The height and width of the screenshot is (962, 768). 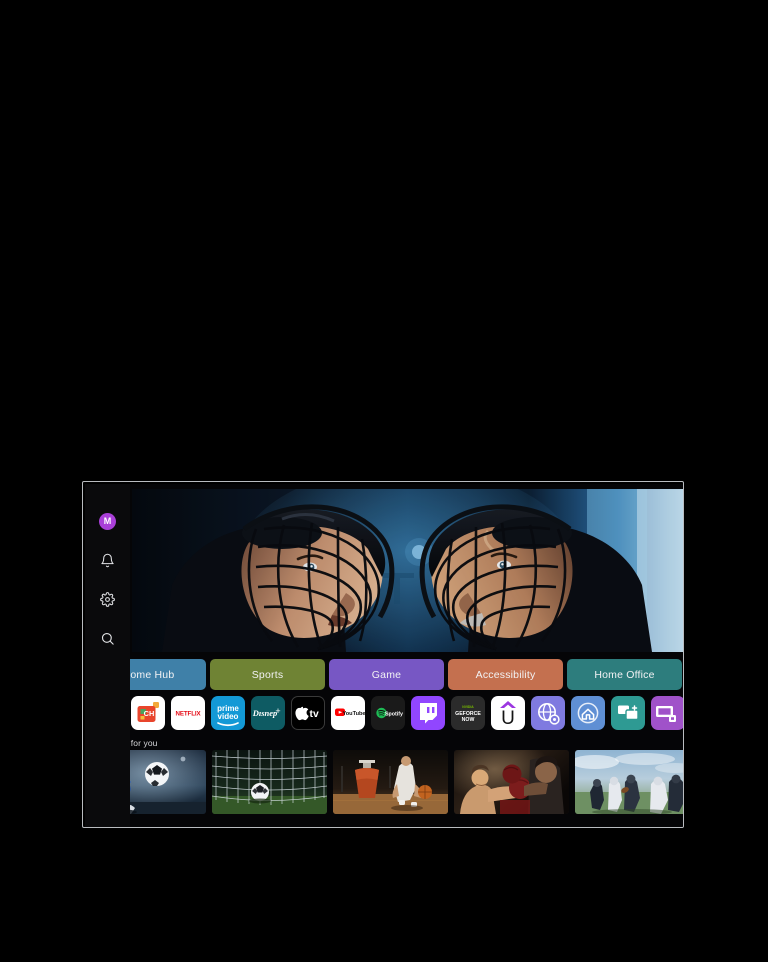 I want to click on tab-label: Home Office, so click(x=624, y=674).